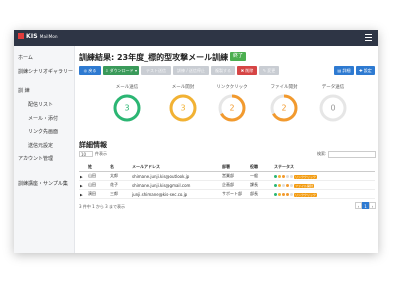 Image resolution: width=400 pixels, height=300 pixels. What do you see at coordinates (176, 167) in the screenshot?
I see `column-header-email: メールアドレス` at bounding box center [176, 167].